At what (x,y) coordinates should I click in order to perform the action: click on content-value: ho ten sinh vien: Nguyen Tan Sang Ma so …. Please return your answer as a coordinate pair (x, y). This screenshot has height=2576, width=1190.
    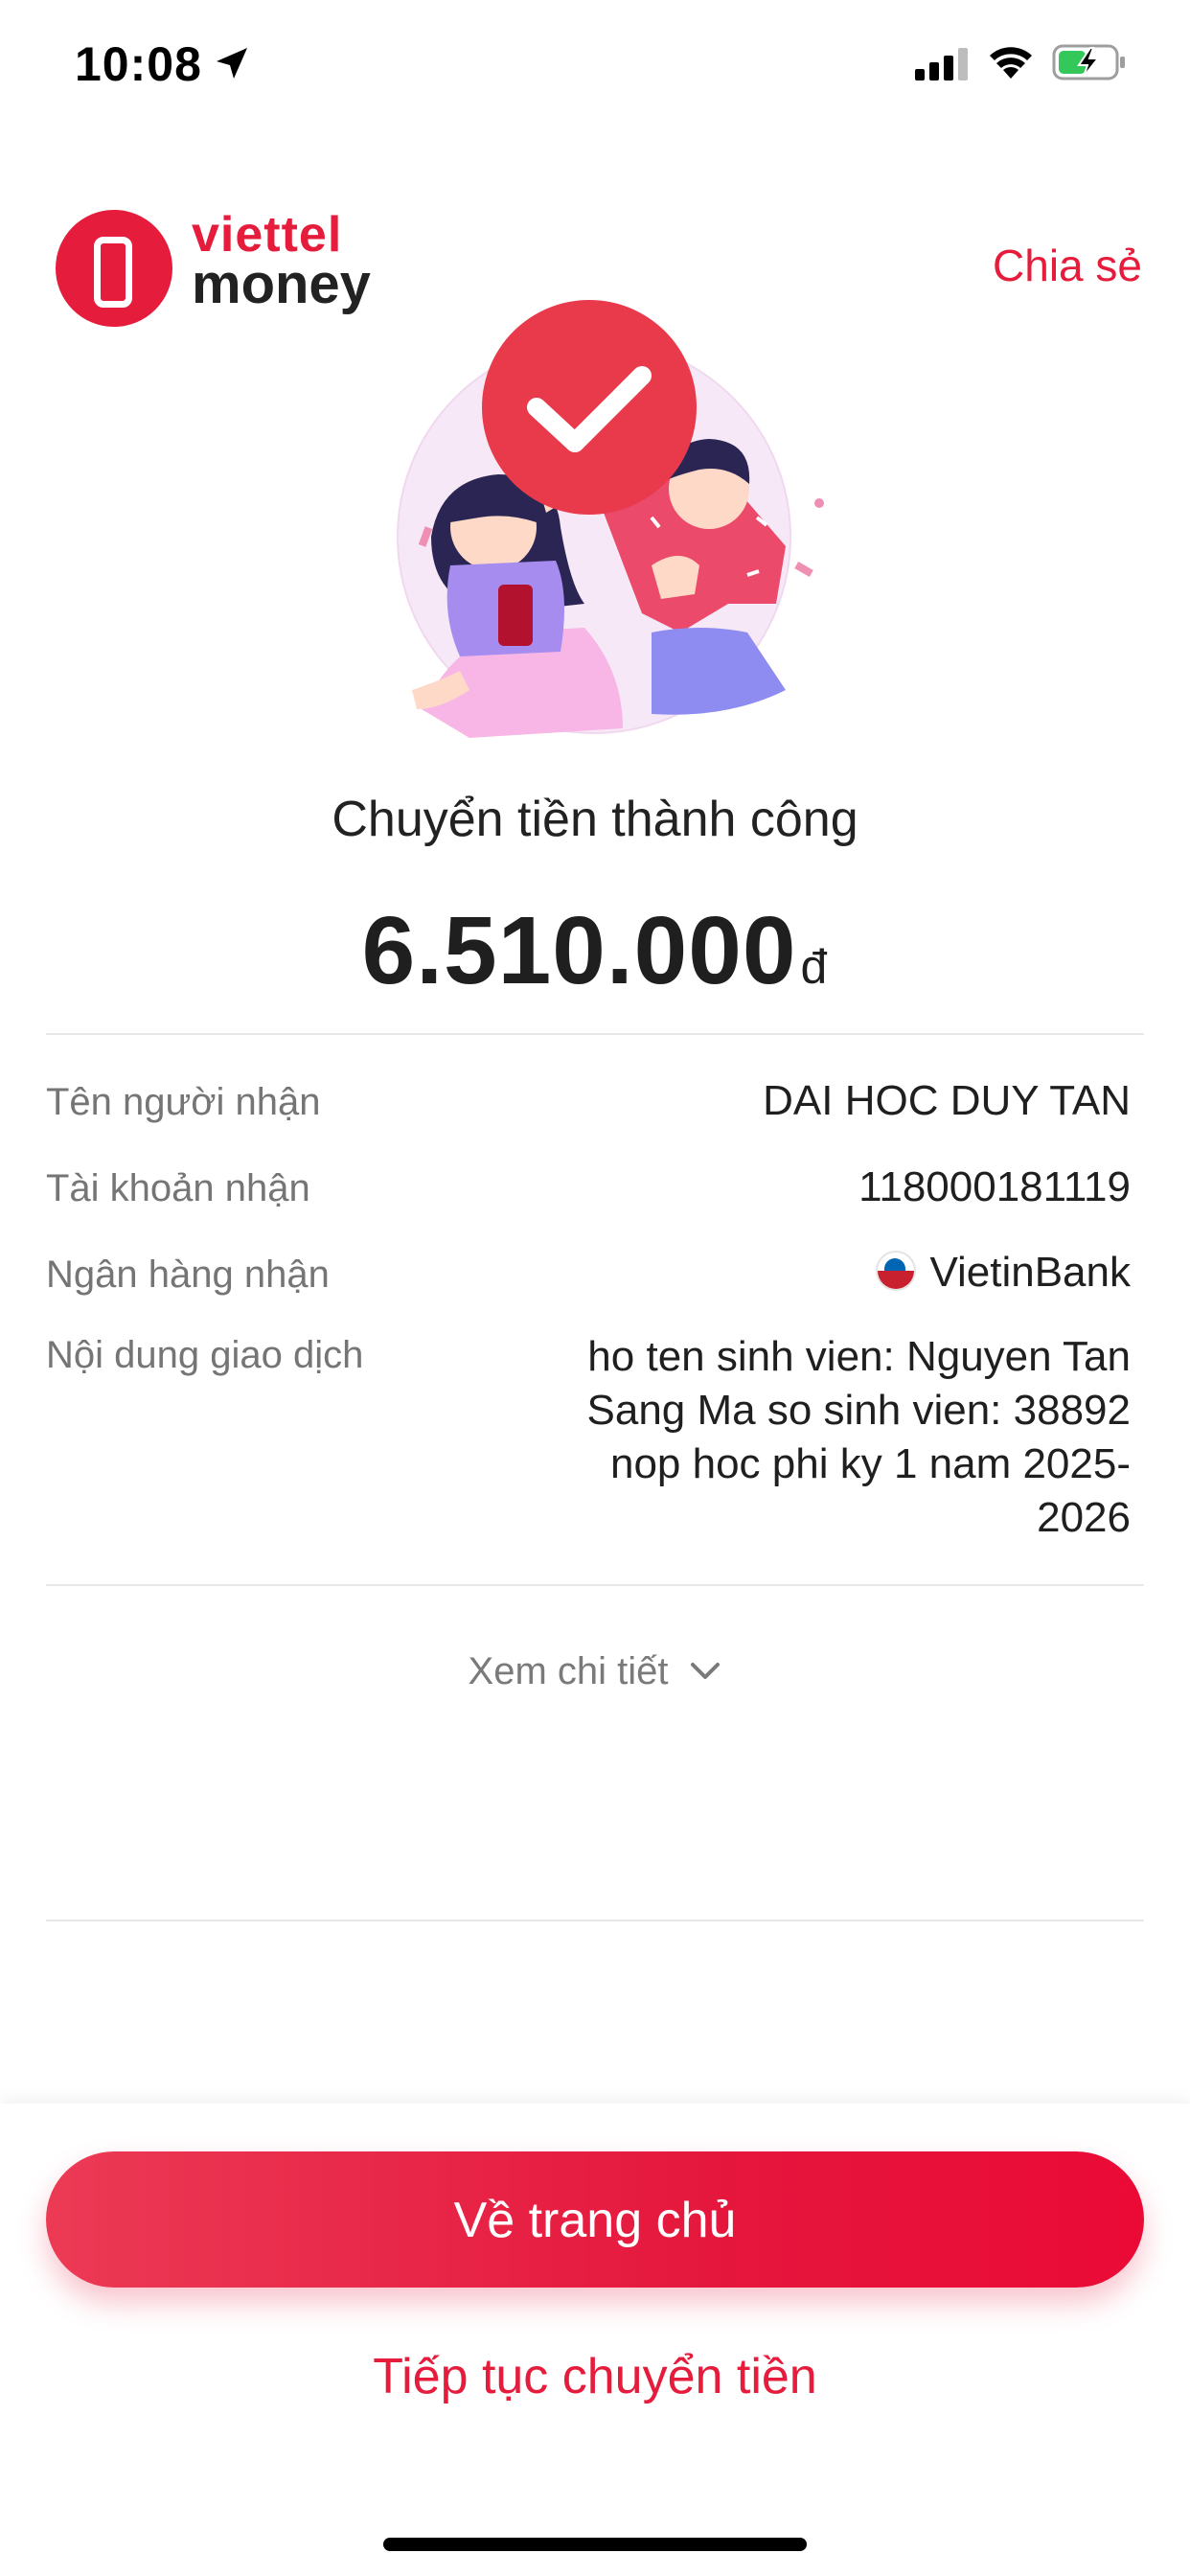
    Looking at the image, I should click on (859, 1437).